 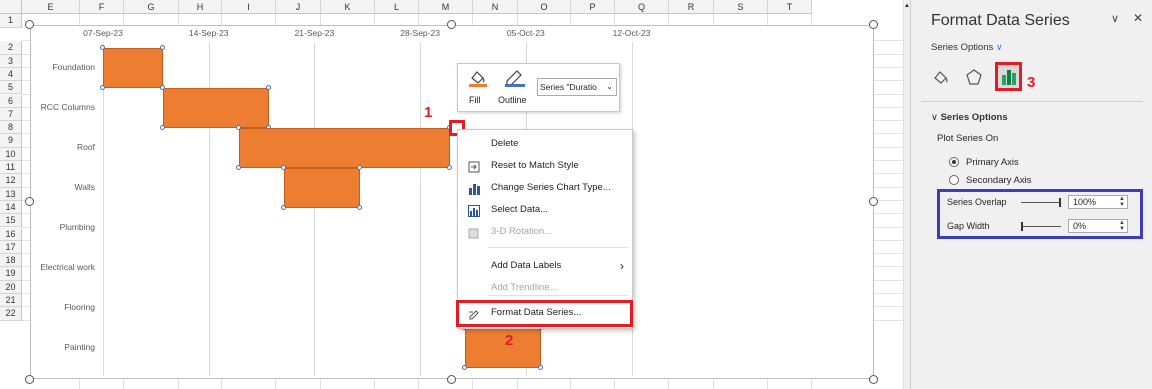 What do you see at coordinates (11, 181) in the screenshot?
I see `row-header: 12` at bounding box center [11, 181].